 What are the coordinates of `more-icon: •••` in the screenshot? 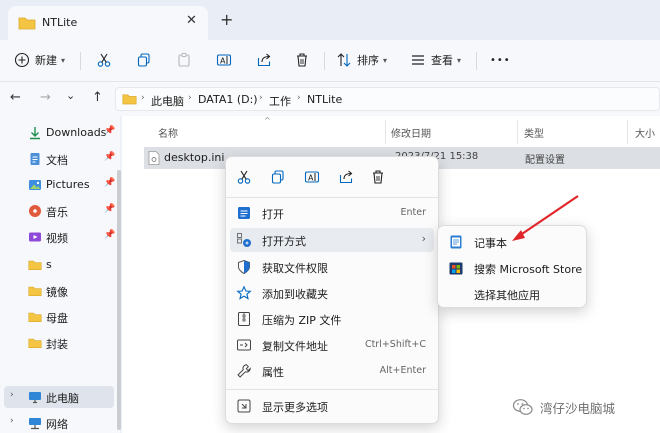 It's located at (500, 60).